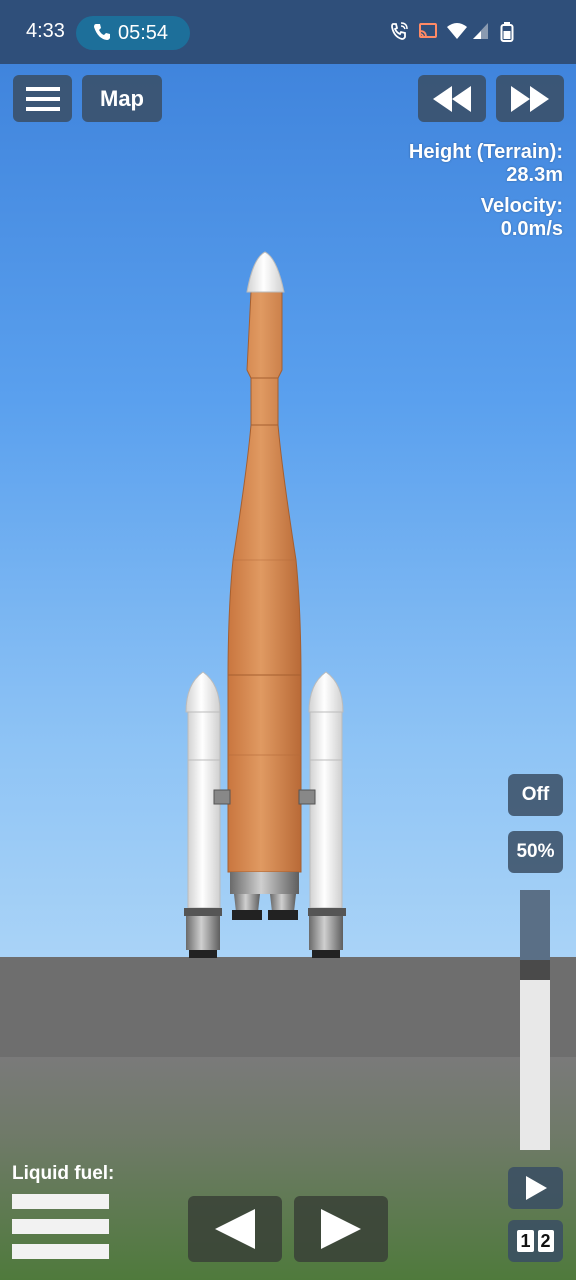  I want to click on core-nose-cone, so click(265, 272).